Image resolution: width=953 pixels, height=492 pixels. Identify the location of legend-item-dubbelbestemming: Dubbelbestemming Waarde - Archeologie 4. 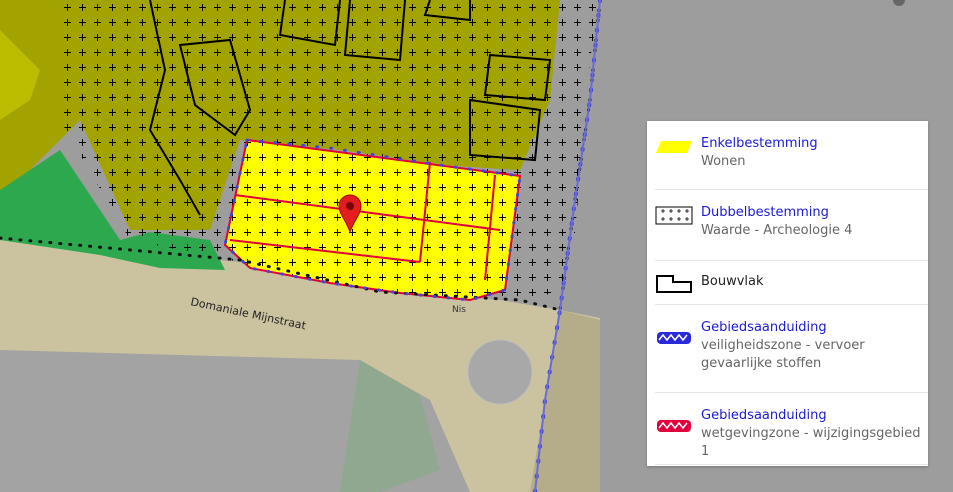
(791, 225).